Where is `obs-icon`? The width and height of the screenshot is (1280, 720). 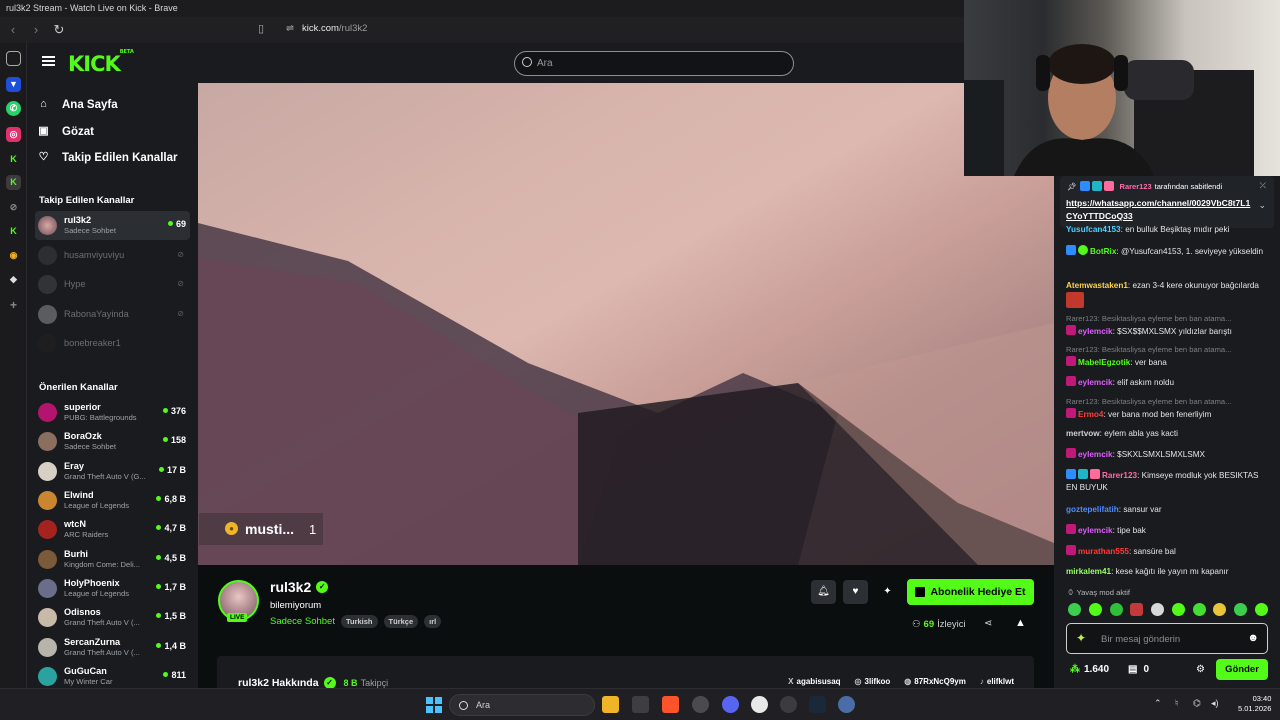
obs-icon is located at coordinates (759, 704).